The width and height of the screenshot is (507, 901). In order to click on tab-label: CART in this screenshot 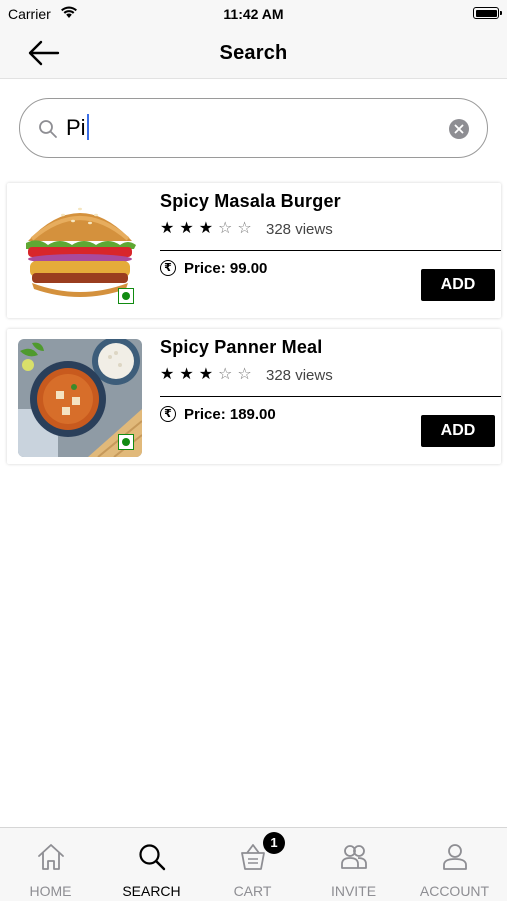, I will do `click(252, 891)`.